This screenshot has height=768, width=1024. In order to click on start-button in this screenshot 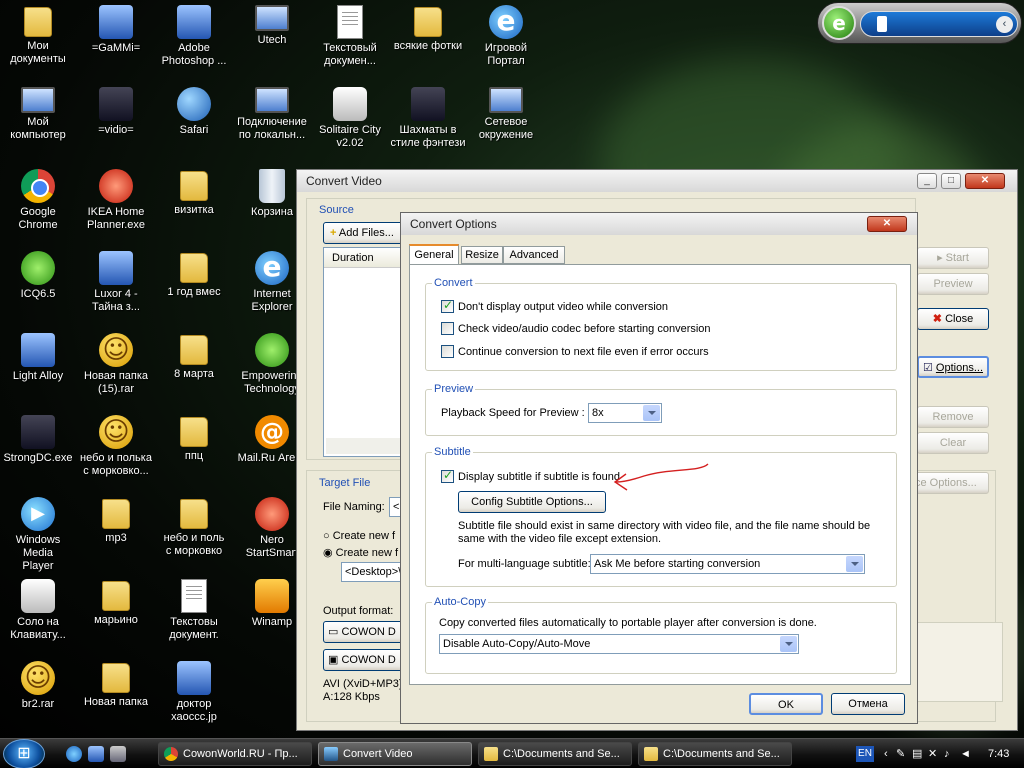, I will do `click(24, 753)`.